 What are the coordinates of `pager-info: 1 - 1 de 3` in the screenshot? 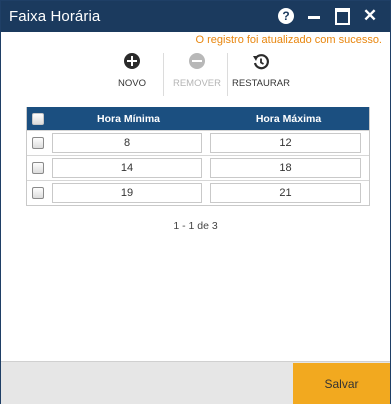 It's located at (195, 226).